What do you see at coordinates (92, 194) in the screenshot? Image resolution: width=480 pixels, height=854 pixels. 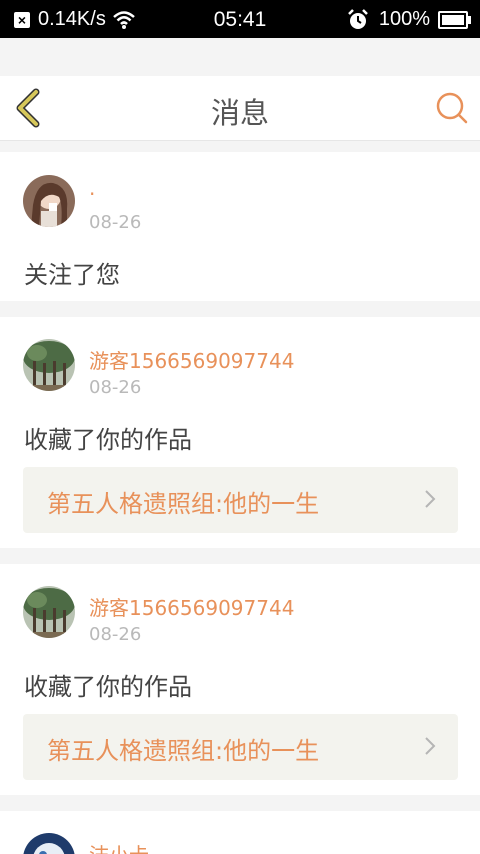 I see `username: ·` at bounding box center [92, 194].